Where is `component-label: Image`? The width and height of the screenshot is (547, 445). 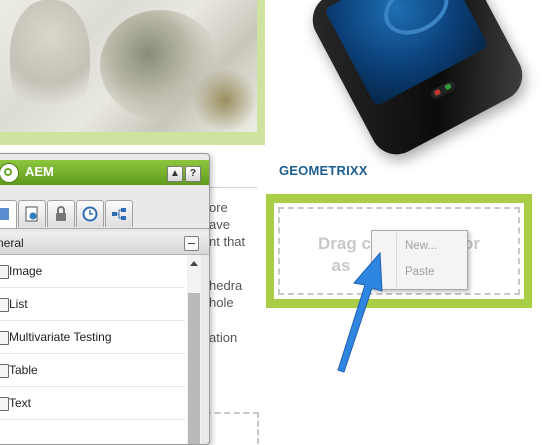
component-label: Image is located at coordinates (26, 271).